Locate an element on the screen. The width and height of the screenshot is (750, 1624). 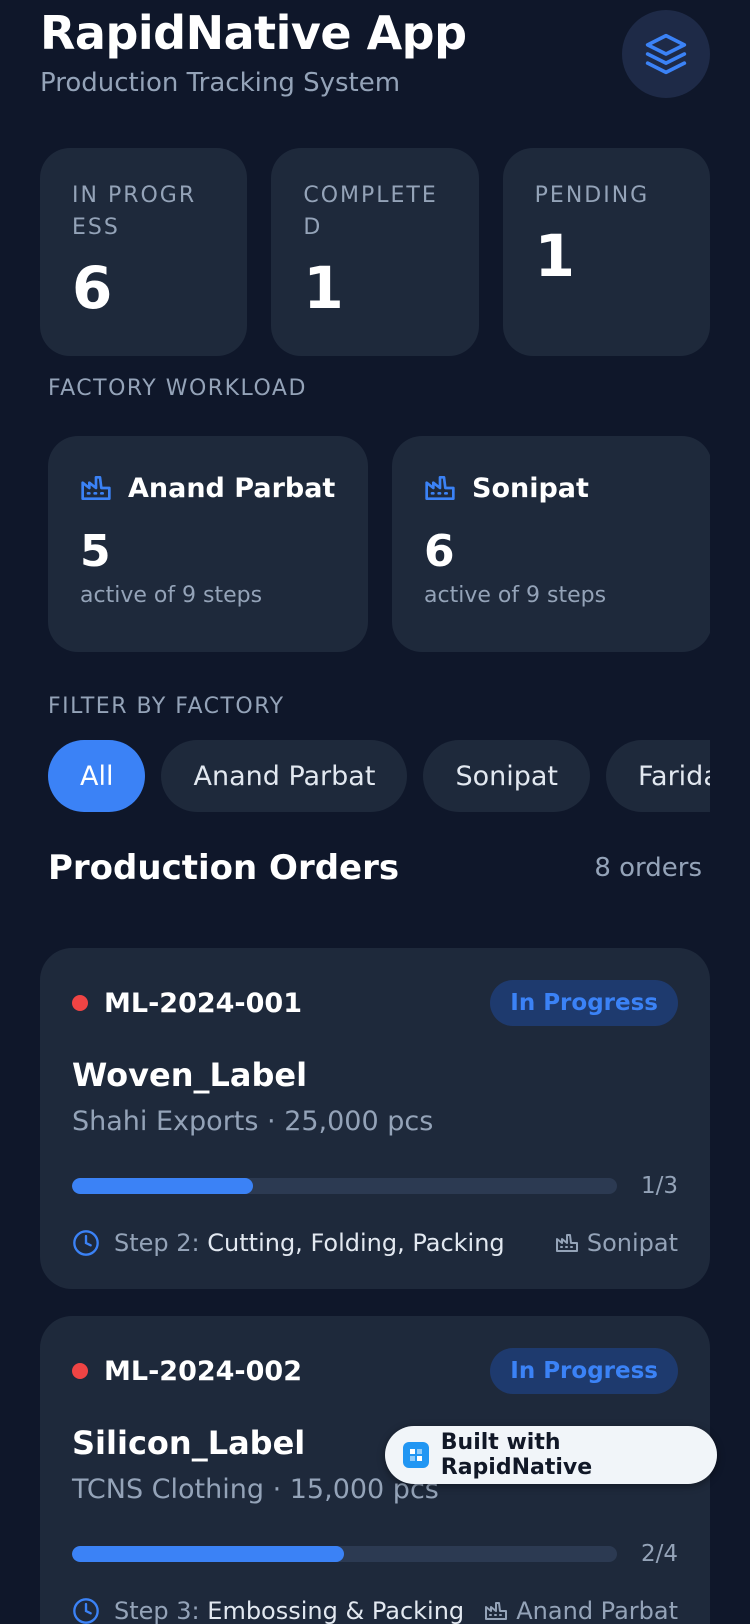
order-meta: Shahi Exports · 25,000 pcs is located at coordinates (253, 1121).